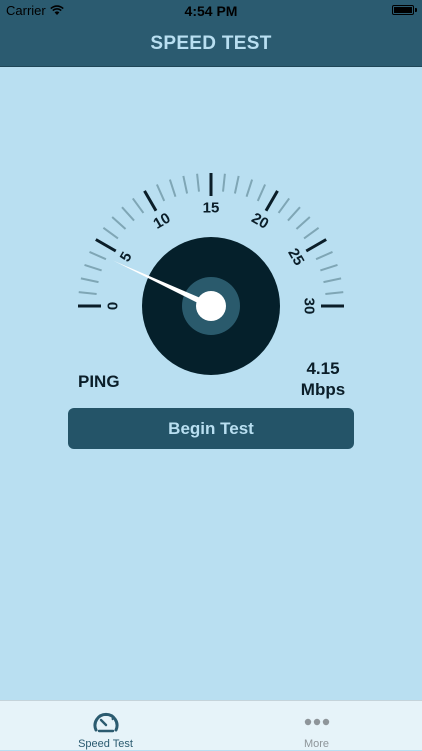 This screenshot has width=422, height=751. What do you see at coordinates (316, 722) in the screenshot?
I see `more-dots-icon` at bounding box center [316, 722].